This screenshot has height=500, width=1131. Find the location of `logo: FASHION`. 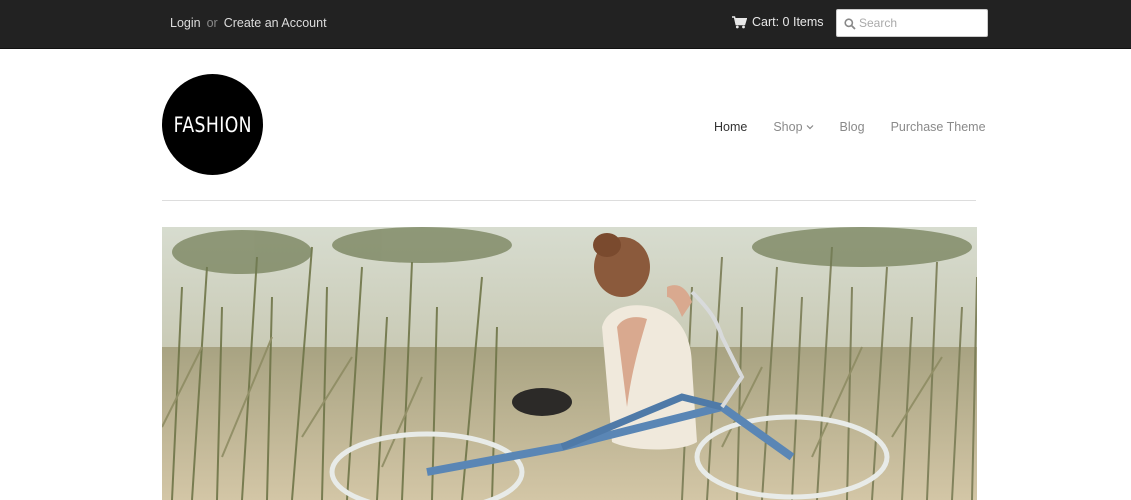

logo: FASHION is located at coordinates (212, 124).